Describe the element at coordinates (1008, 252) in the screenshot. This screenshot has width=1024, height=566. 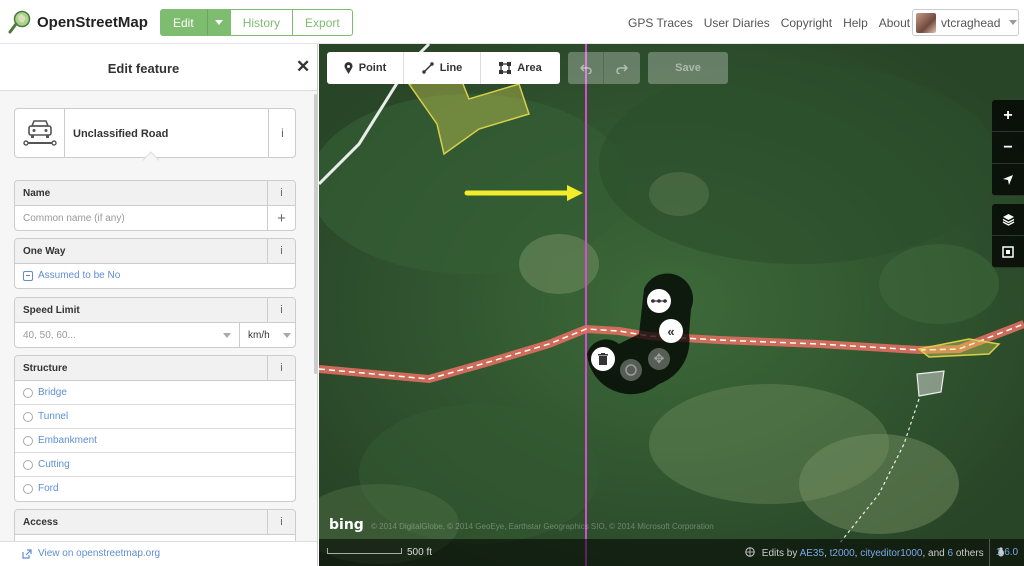
I see `map-data-button` at that location.